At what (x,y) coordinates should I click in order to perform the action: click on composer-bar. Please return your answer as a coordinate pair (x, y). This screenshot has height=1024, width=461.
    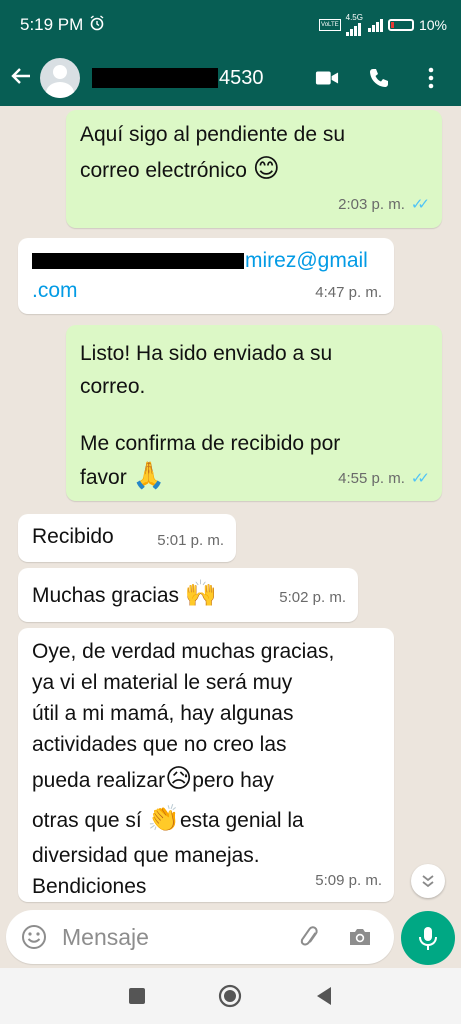
    Looking at the image, I should click on (230, 937).